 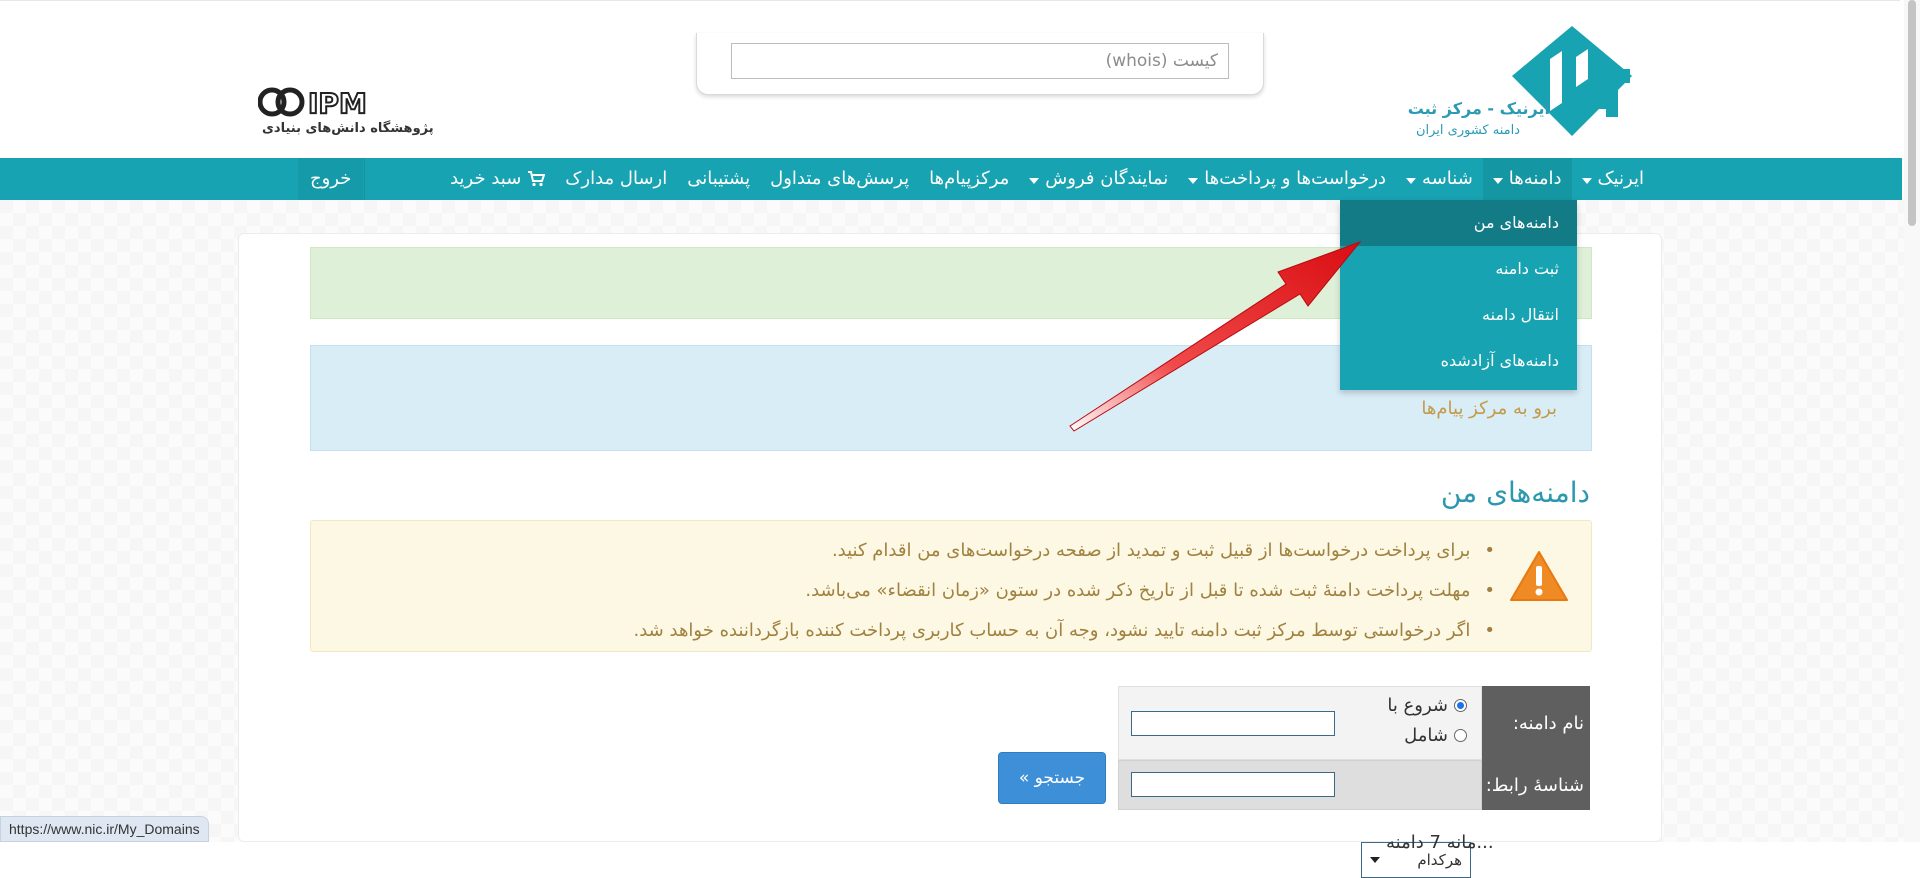 I want to click on status-bar-url: https://www.nic.ir/My_Domains, so click(x=104, y=829).